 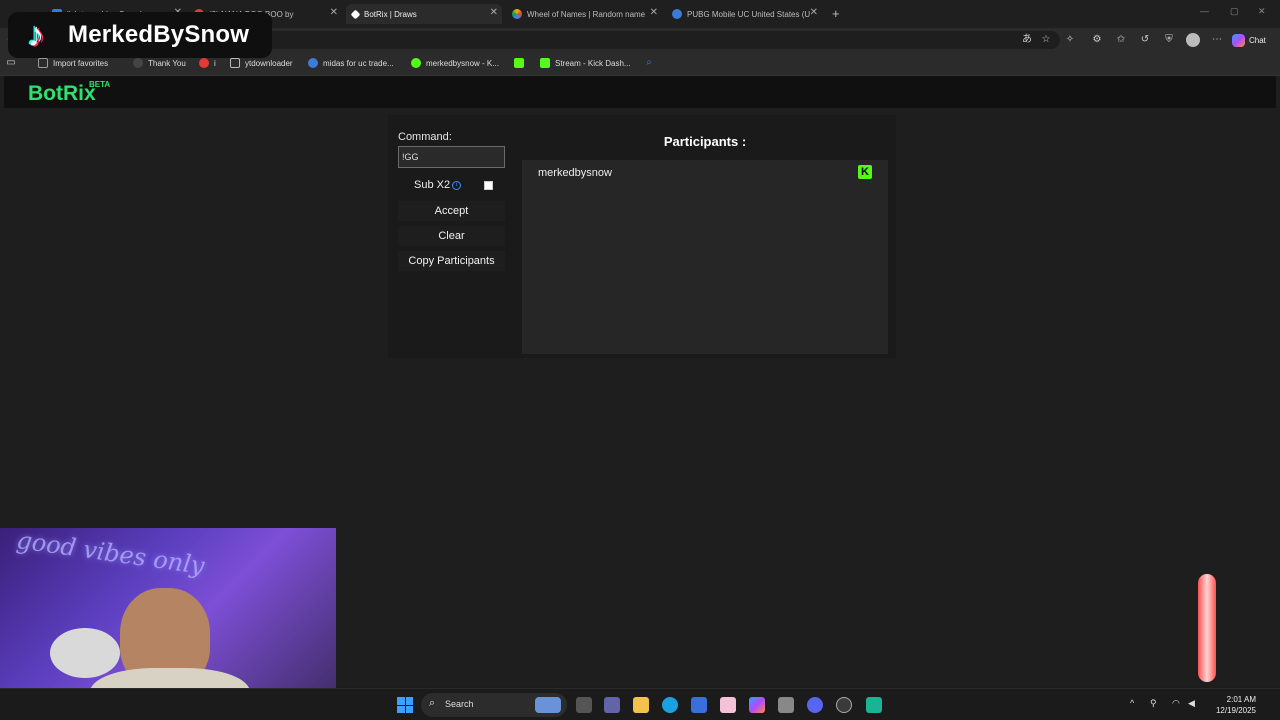 I want to click on neon-sign: good vibes only, so click(x=110, y=554).